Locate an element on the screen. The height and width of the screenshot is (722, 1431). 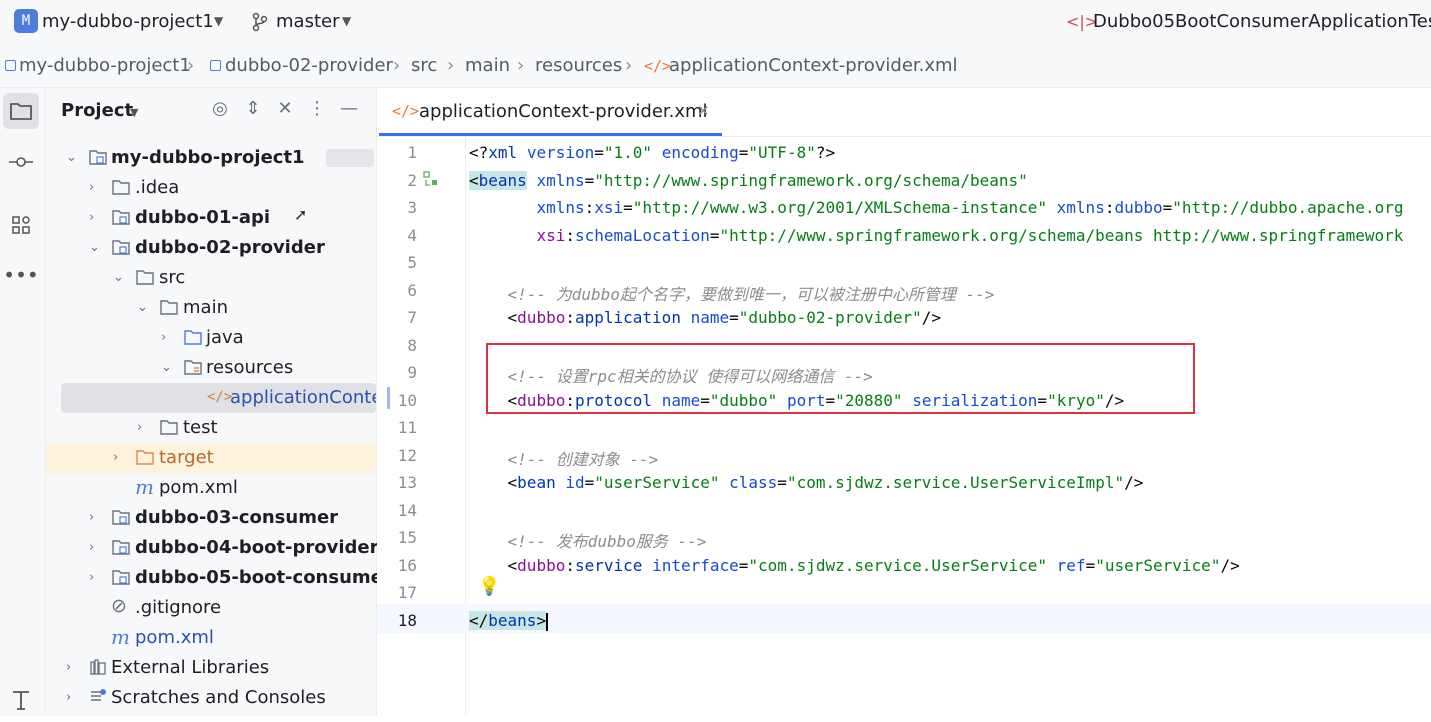
breadcrumb-item: my-dubbo-project1 is located at coordinates (105, 65).